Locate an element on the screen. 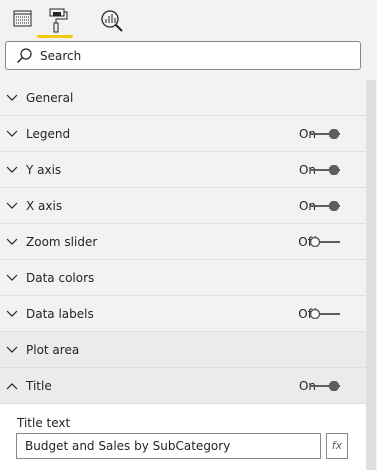 This screenshot has height=470, width=377. section-label: Y axis is located at coordinates (44, 170).